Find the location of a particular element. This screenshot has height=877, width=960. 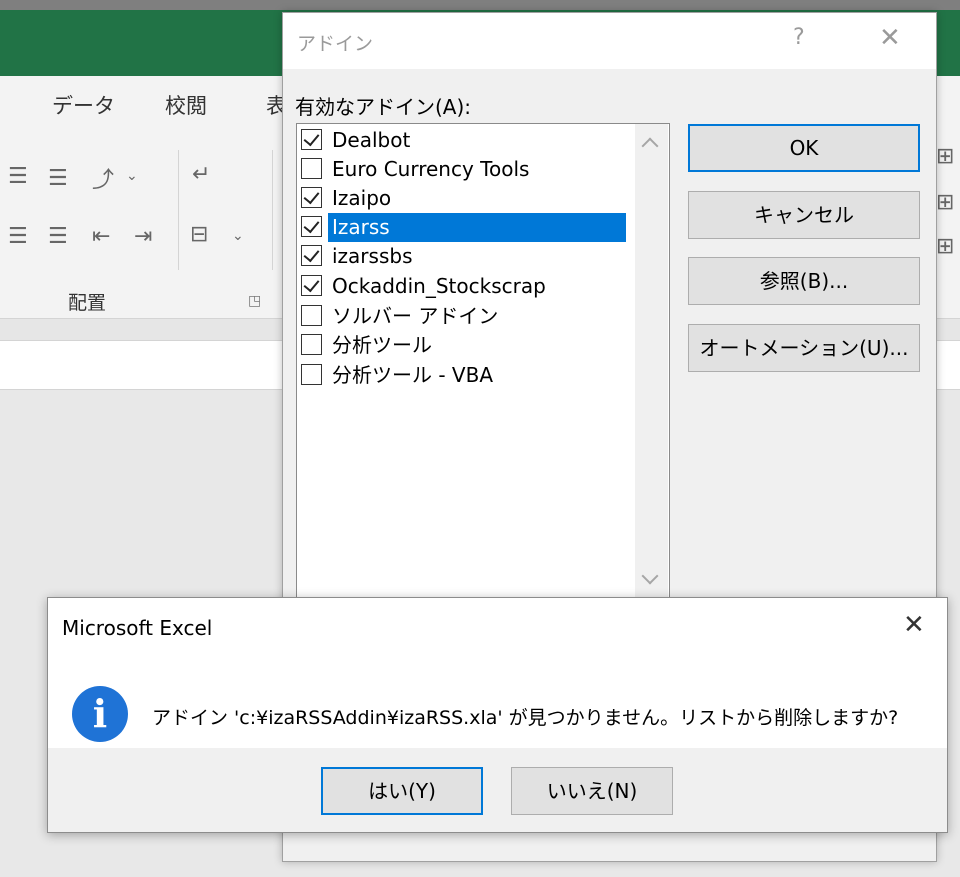

align-right-icon: ☰ is located at coordinates (58, 236).